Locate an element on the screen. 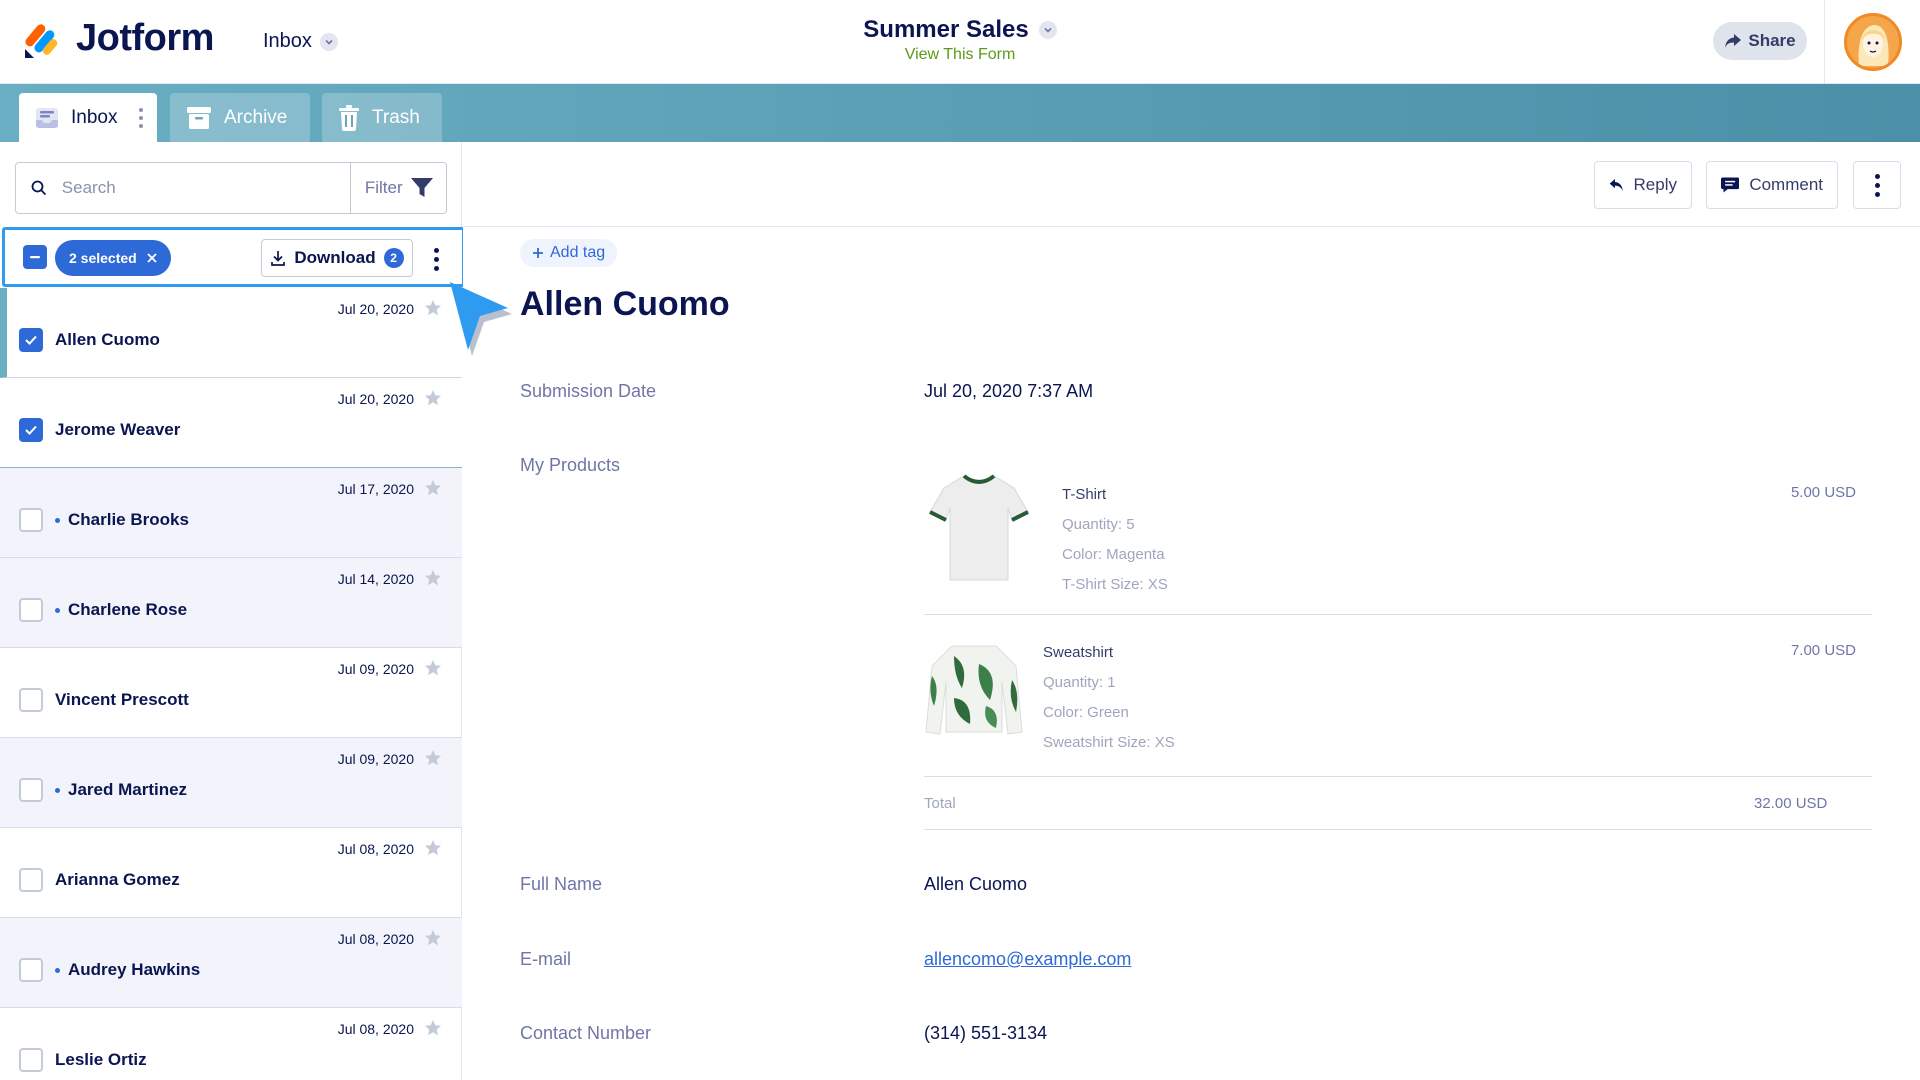 Image resolution: width=1920 pixels, height=1080 pixels. submitter-name-text: Leslie Ortiz is located at coordinates (101, 1059).